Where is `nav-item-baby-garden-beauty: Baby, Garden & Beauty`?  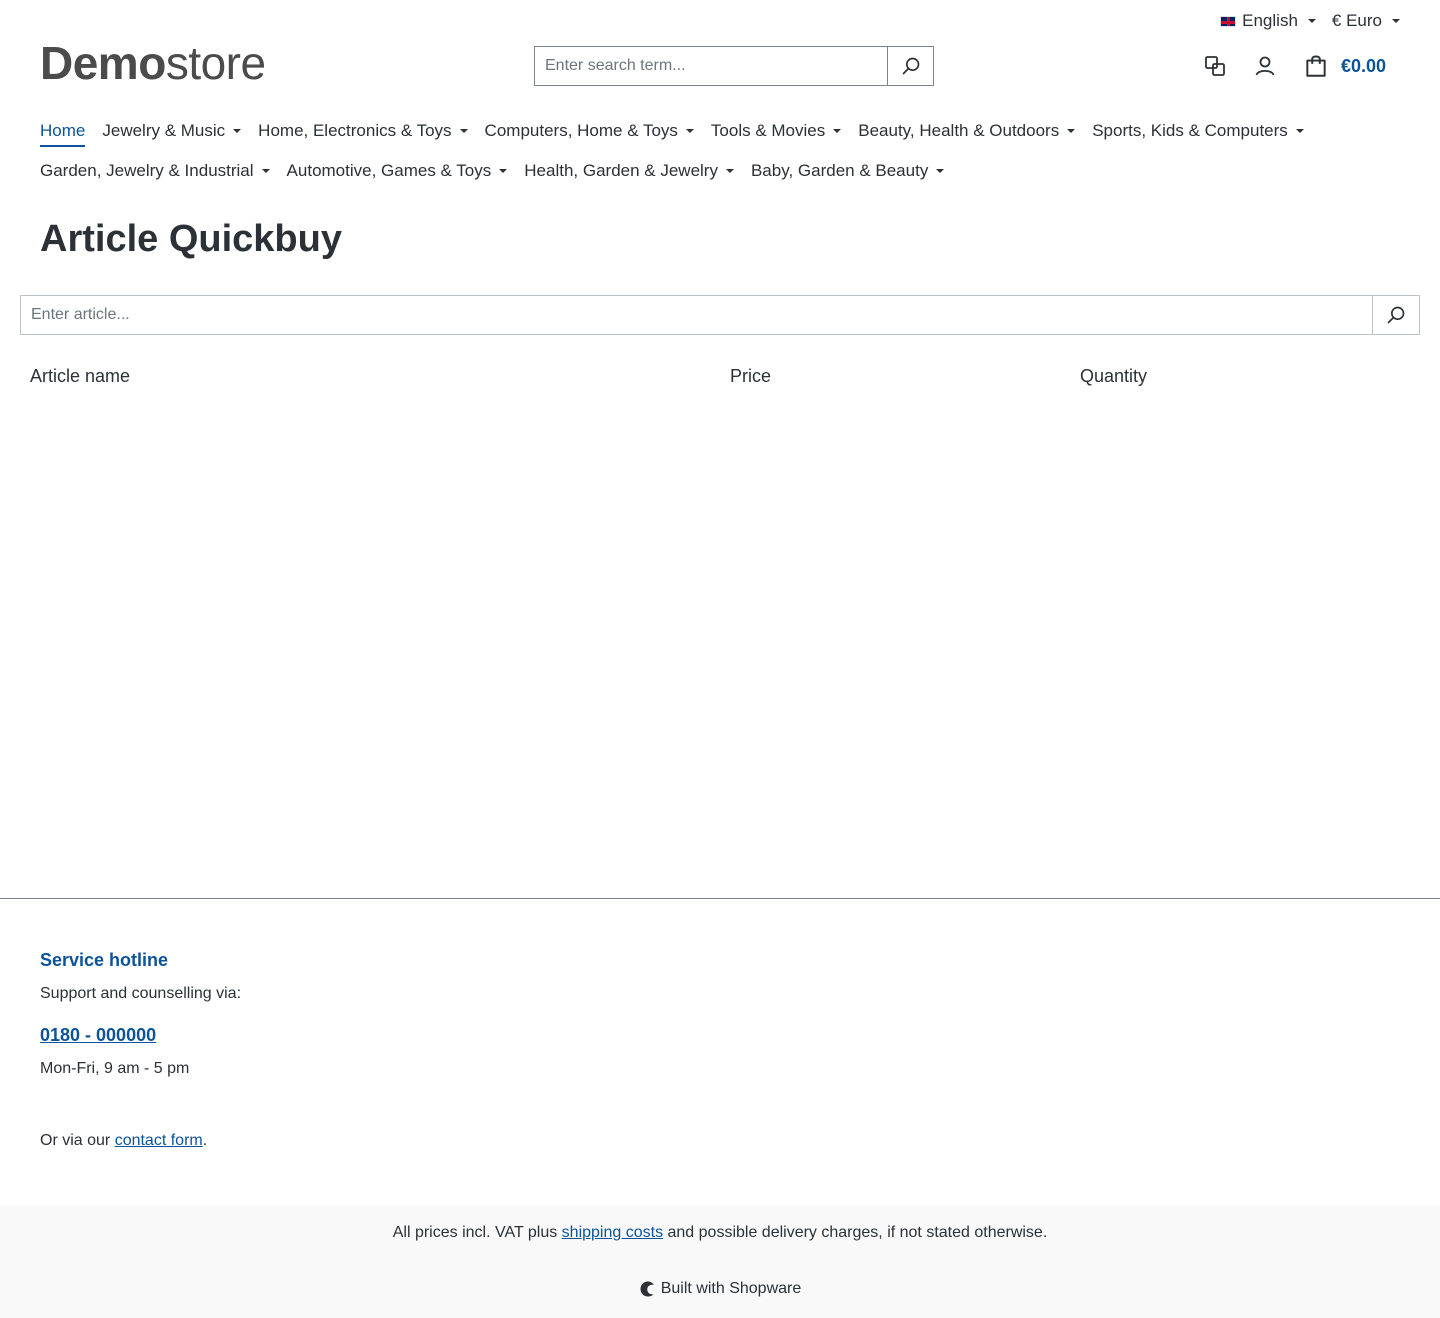
nav-item-baby-garden-beauty: Baby, Garden & Beauty is located at coordinates (847, 171).